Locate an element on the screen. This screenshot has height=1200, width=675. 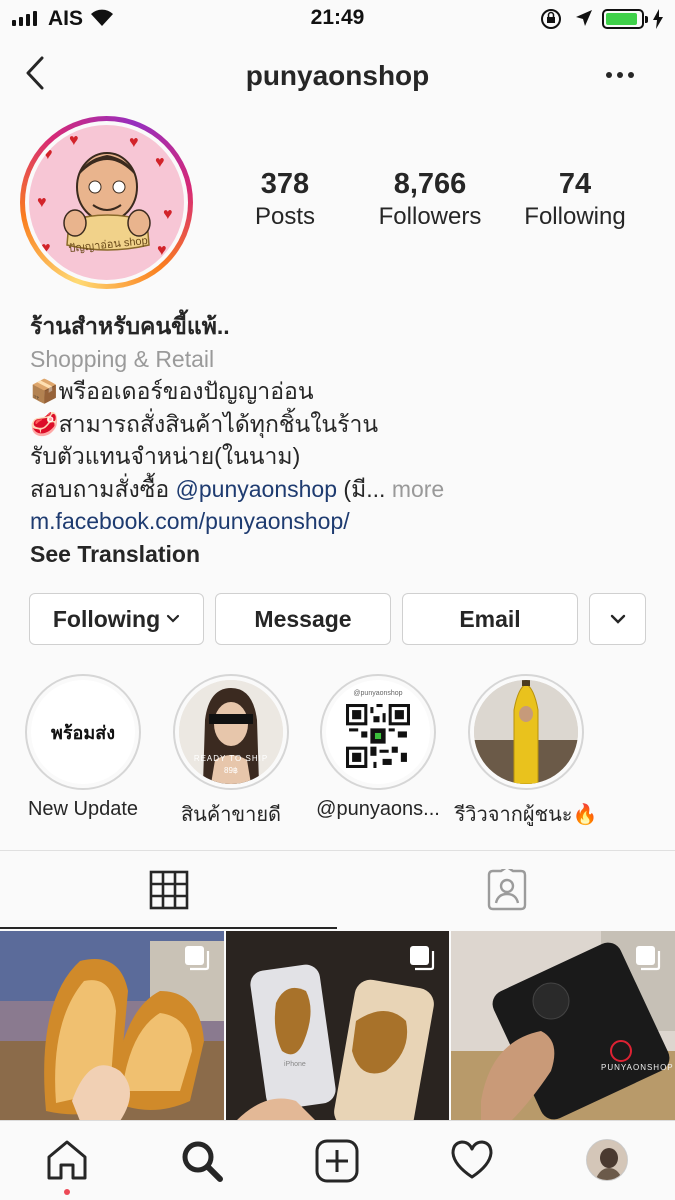
active-tab-indicator is located at coordinates (168, 928).